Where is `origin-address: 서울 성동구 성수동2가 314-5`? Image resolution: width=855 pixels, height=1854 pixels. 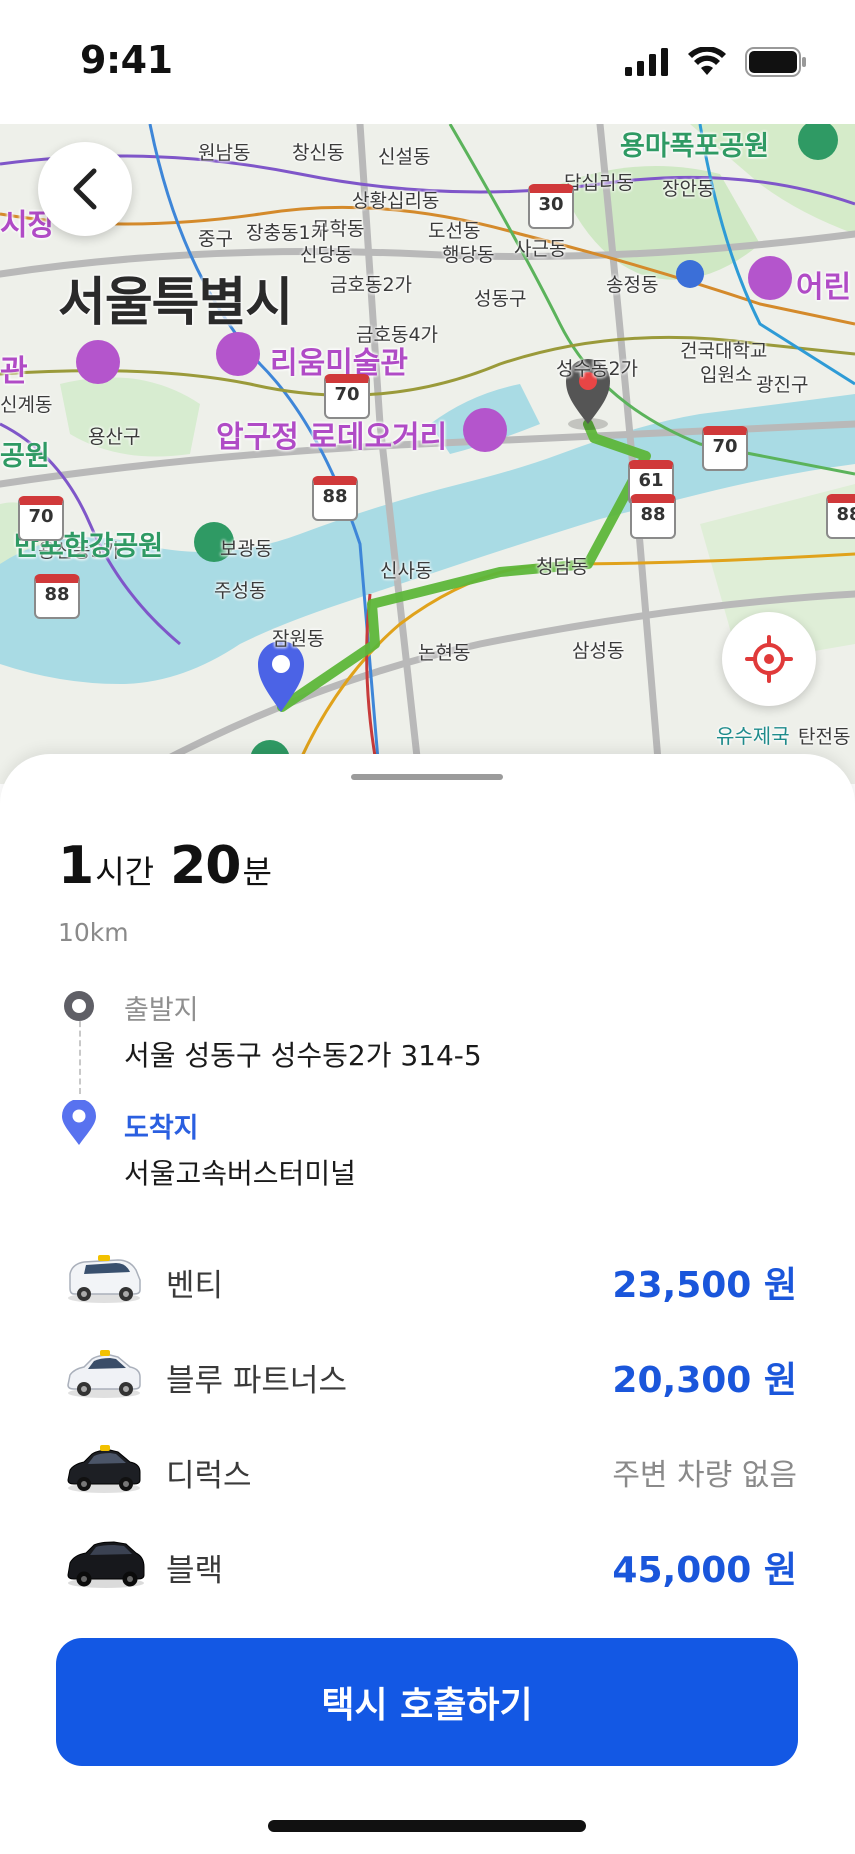 origin-address: 서울 성동구 성수동2가 314-5 is located at coordinates (303, 1054).